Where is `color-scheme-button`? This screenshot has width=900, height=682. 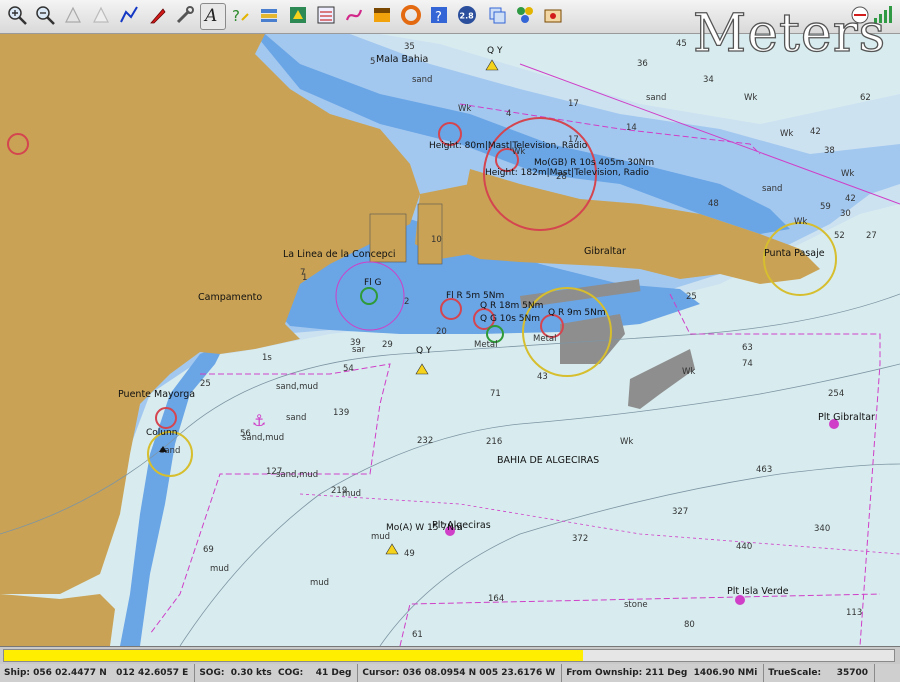
color-scheme-button is located at coordinates (382, 16).